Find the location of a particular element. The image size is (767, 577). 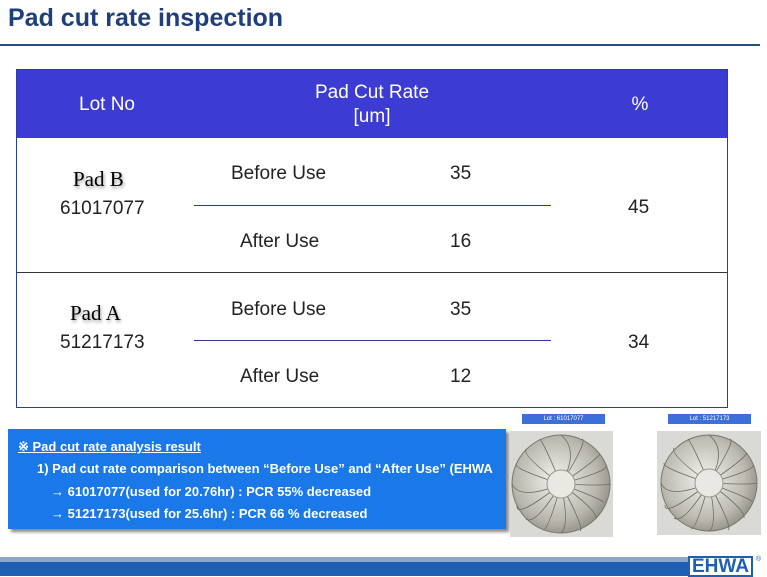

ehwa-logo: EHWA is located at coordinates (720, 566).